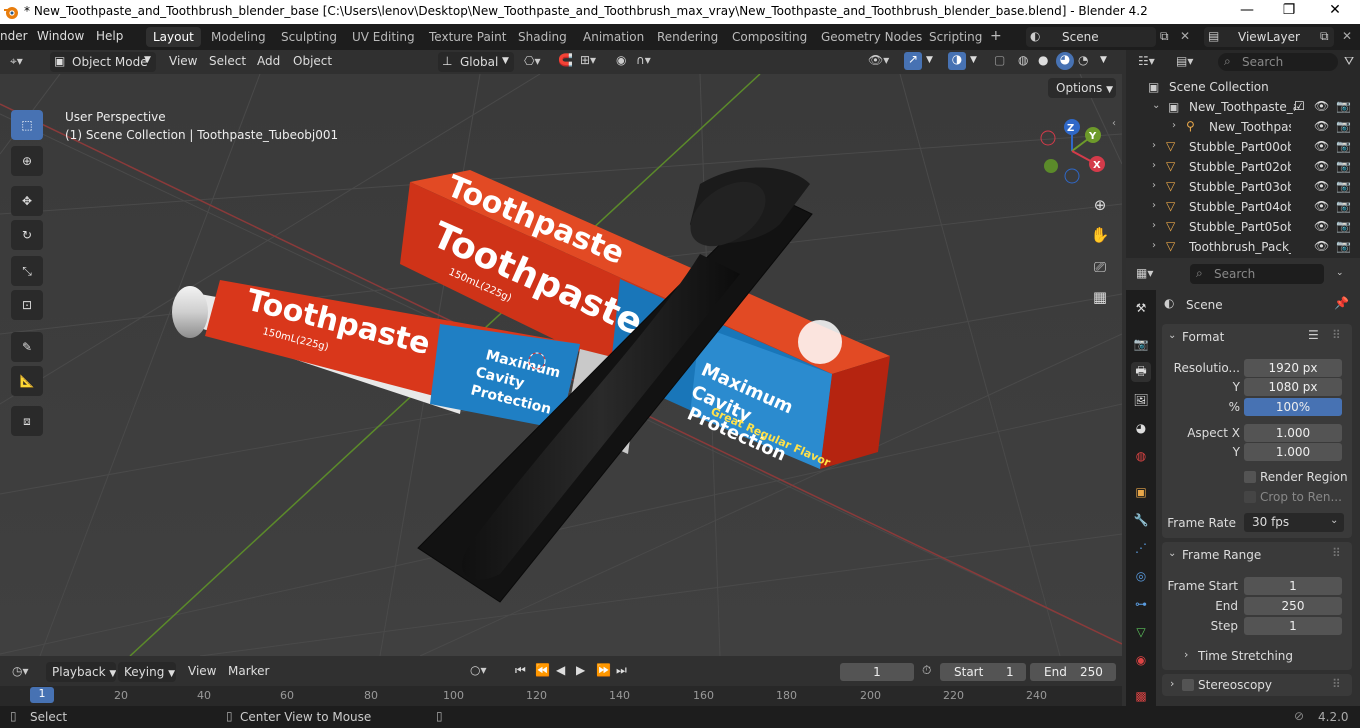 The image size is (1360, 728). I want to click on gizmo-dropdown-icon: ▼, so click(929, 60).